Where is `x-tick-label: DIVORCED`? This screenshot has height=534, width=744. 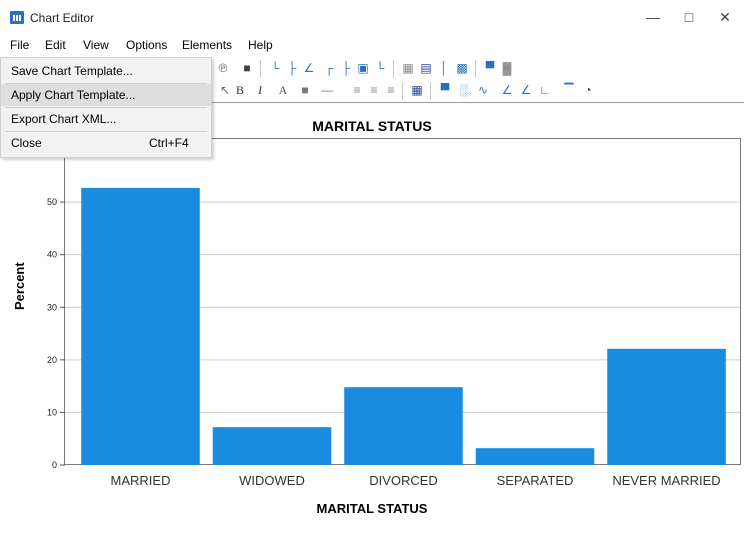
x-tick-label: DIVORCED is located at coordinates (403, 480).